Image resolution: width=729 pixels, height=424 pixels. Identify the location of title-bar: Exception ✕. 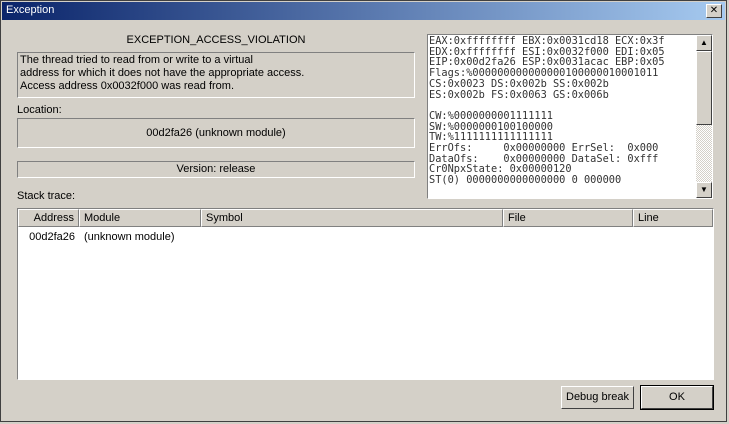
(363, 11).